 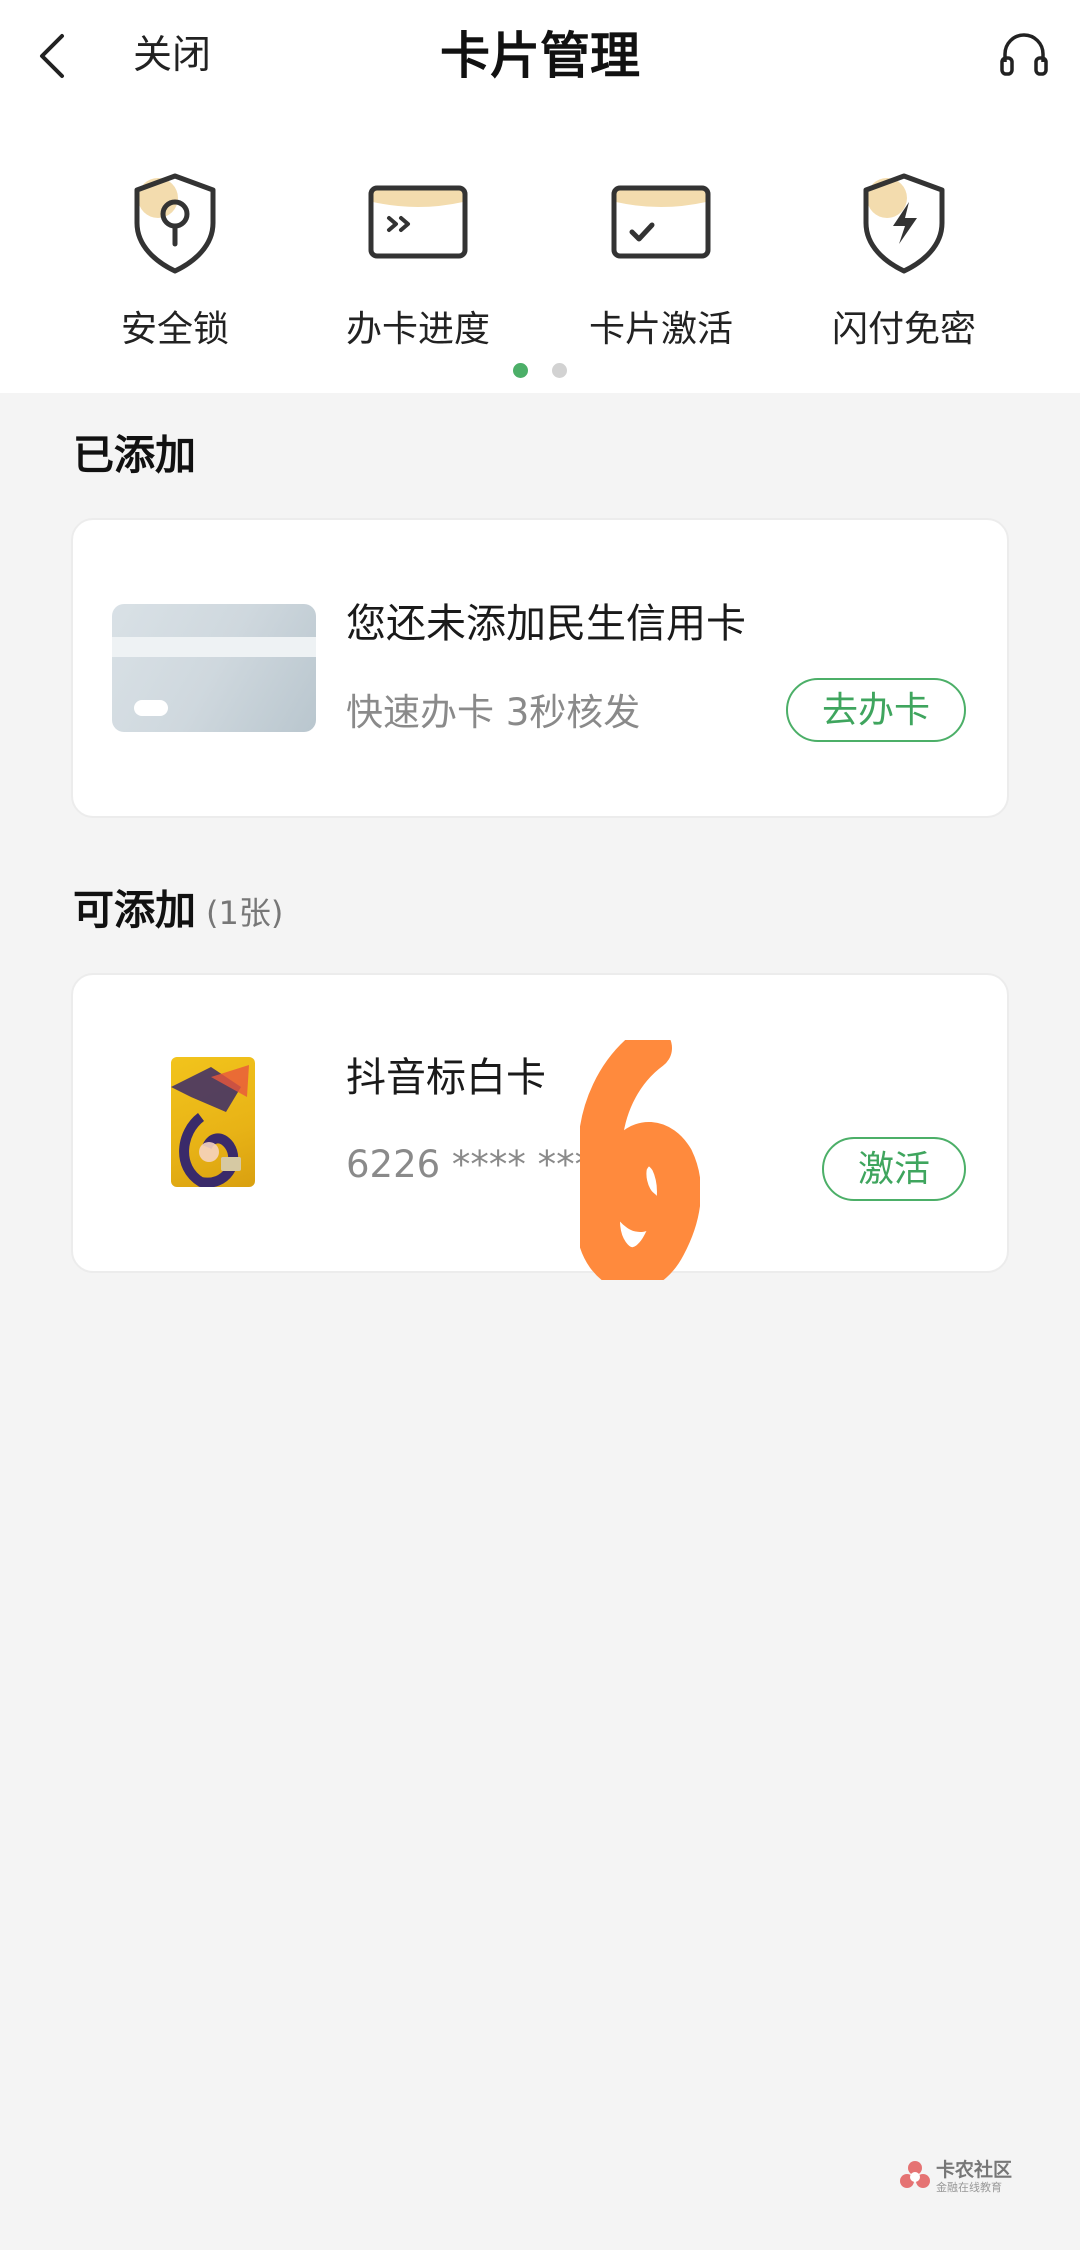 I want to click on section-title-added: 已添加, so click(x=134, y=455).